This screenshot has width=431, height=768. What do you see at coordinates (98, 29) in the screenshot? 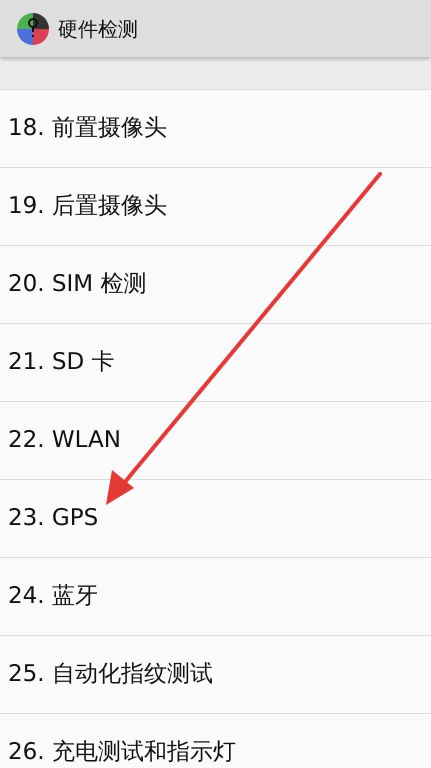
I see `app-title: 硬件检测` at bounding box center [98, 29].